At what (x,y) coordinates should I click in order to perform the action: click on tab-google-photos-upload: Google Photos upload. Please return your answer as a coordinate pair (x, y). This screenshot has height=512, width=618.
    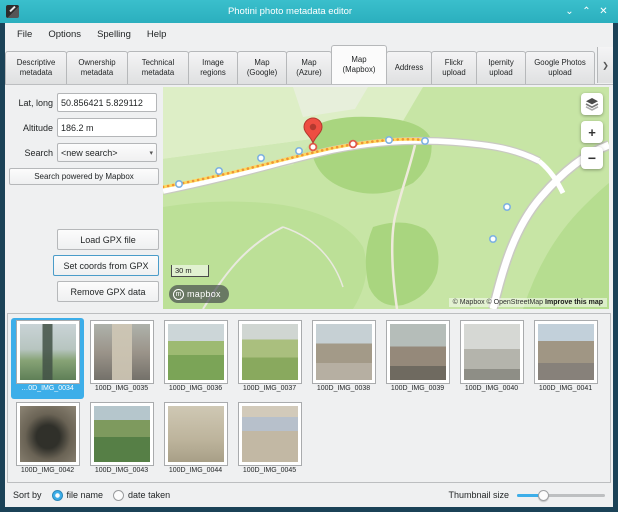
    Looking at the image, I should click on (560, 67).